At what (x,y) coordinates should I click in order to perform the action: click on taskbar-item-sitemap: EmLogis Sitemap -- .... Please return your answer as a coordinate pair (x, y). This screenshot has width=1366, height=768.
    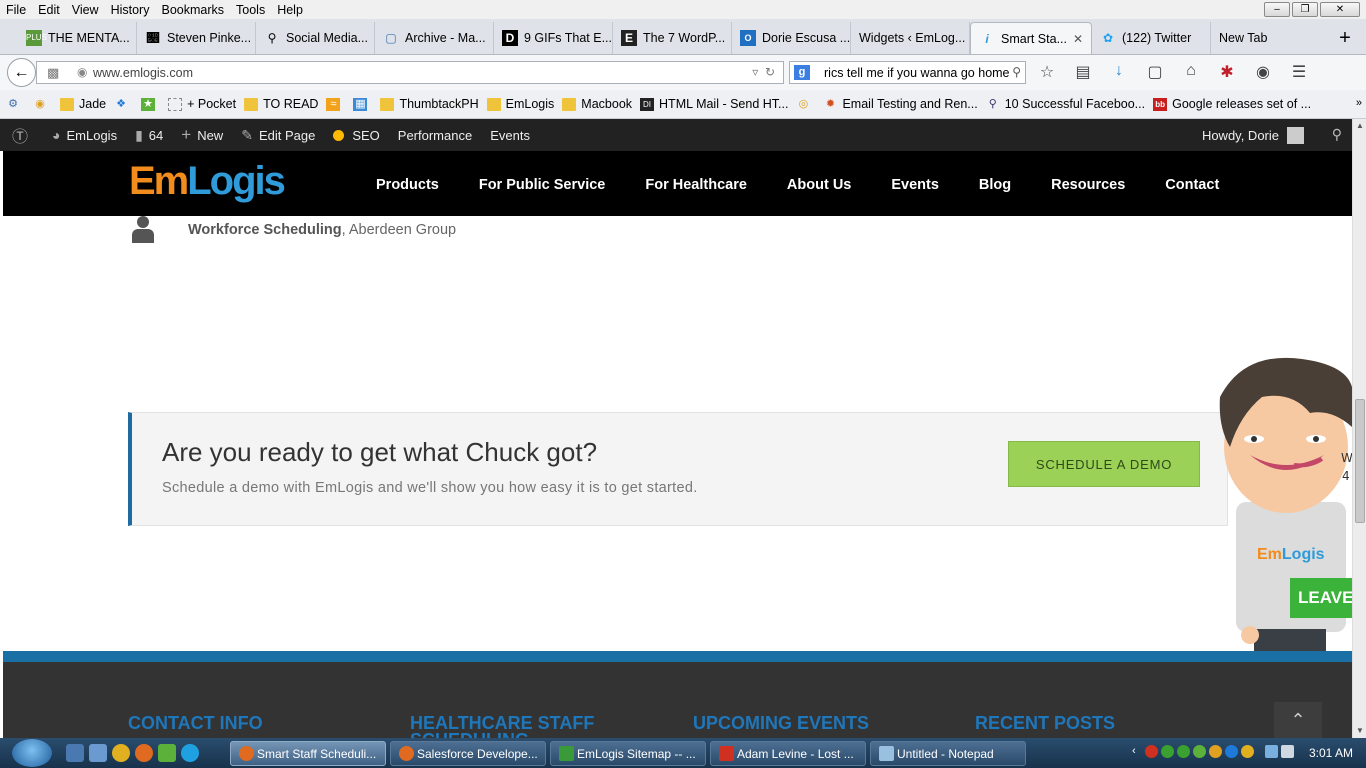
    Looking at the image, I should click on (628, 753).